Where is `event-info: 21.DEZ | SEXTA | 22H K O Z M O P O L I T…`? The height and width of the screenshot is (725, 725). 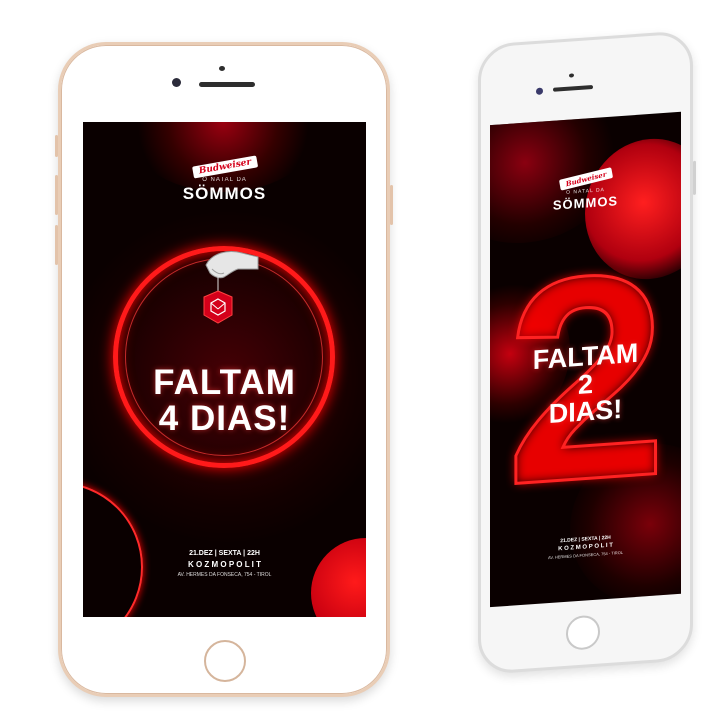 event-info: 21.DEZ | SEXTA | 22H K O Z M O P O L I T… is located at coordinates (224, 564).